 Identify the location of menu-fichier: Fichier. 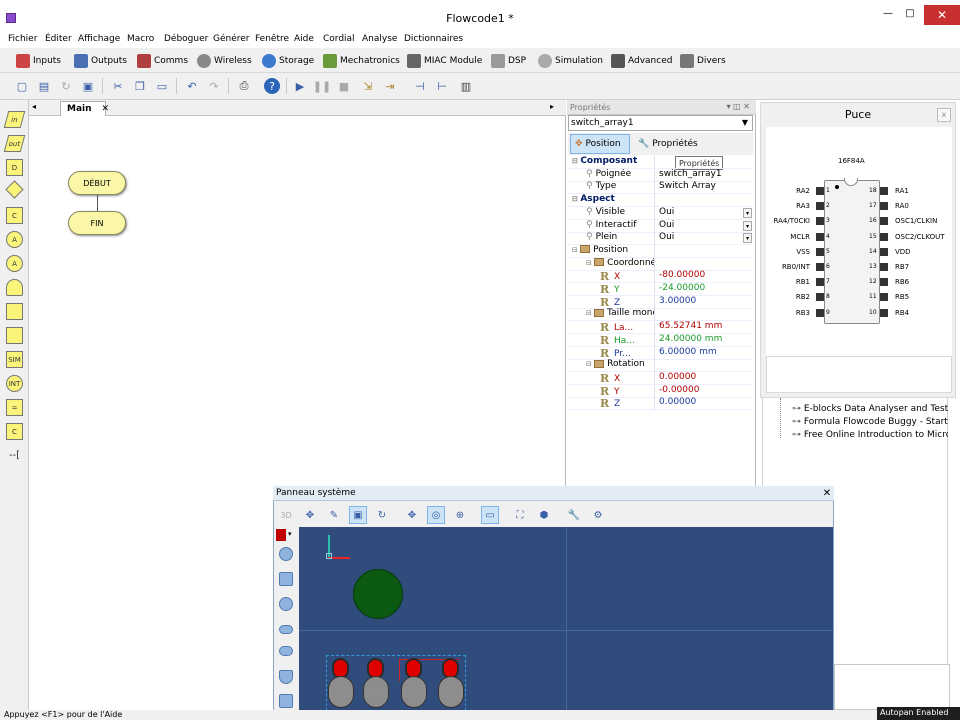
(22, 39).